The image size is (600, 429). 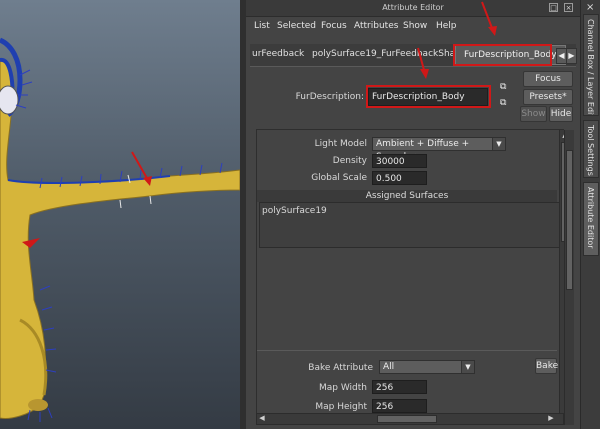 I want to click on menubar: List Selected Focus Attributes Show Help, so click(x=413, y=27).